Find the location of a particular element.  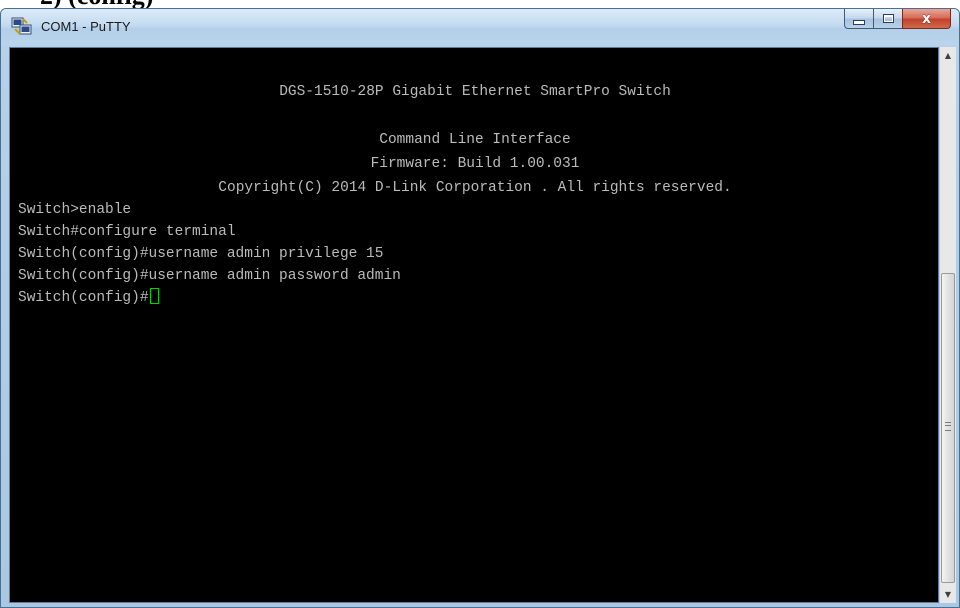

putty-icon is located at coordinates (22, 27).